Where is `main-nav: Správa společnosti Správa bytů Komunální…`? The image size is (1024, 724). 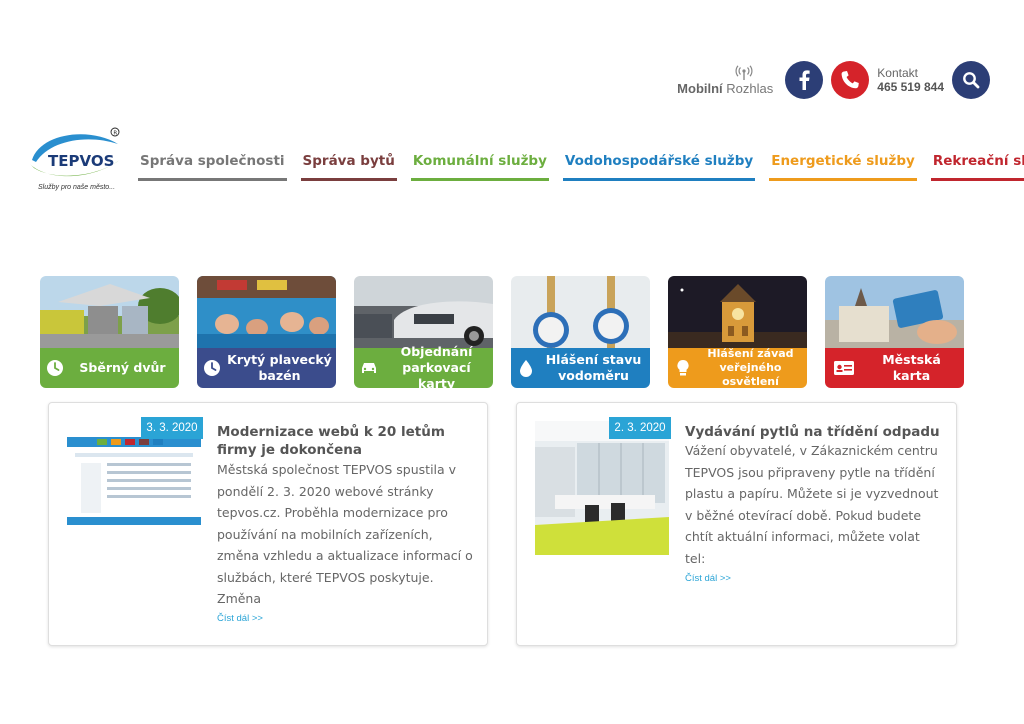 main-nav: Správa společnosti Správa bytů Komunální… is located at coordinates (581, 165).